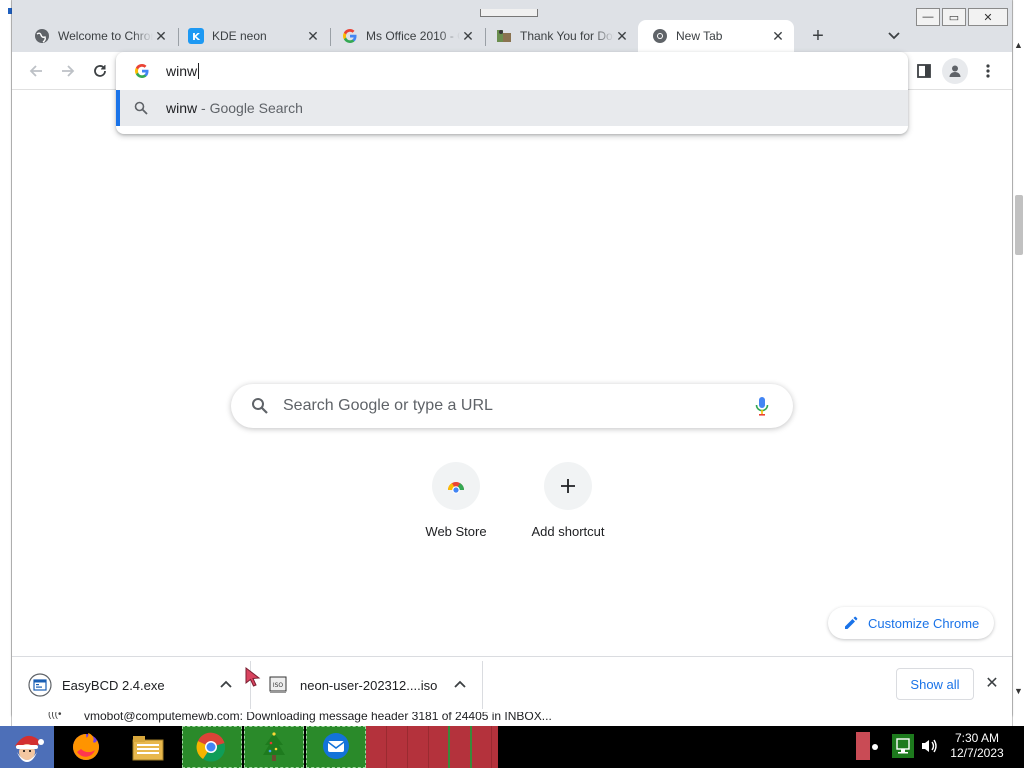 The image size is (1024, 768). I want to click on system-clock: 7:30 AM 12/7/2023, so click(977, 746).